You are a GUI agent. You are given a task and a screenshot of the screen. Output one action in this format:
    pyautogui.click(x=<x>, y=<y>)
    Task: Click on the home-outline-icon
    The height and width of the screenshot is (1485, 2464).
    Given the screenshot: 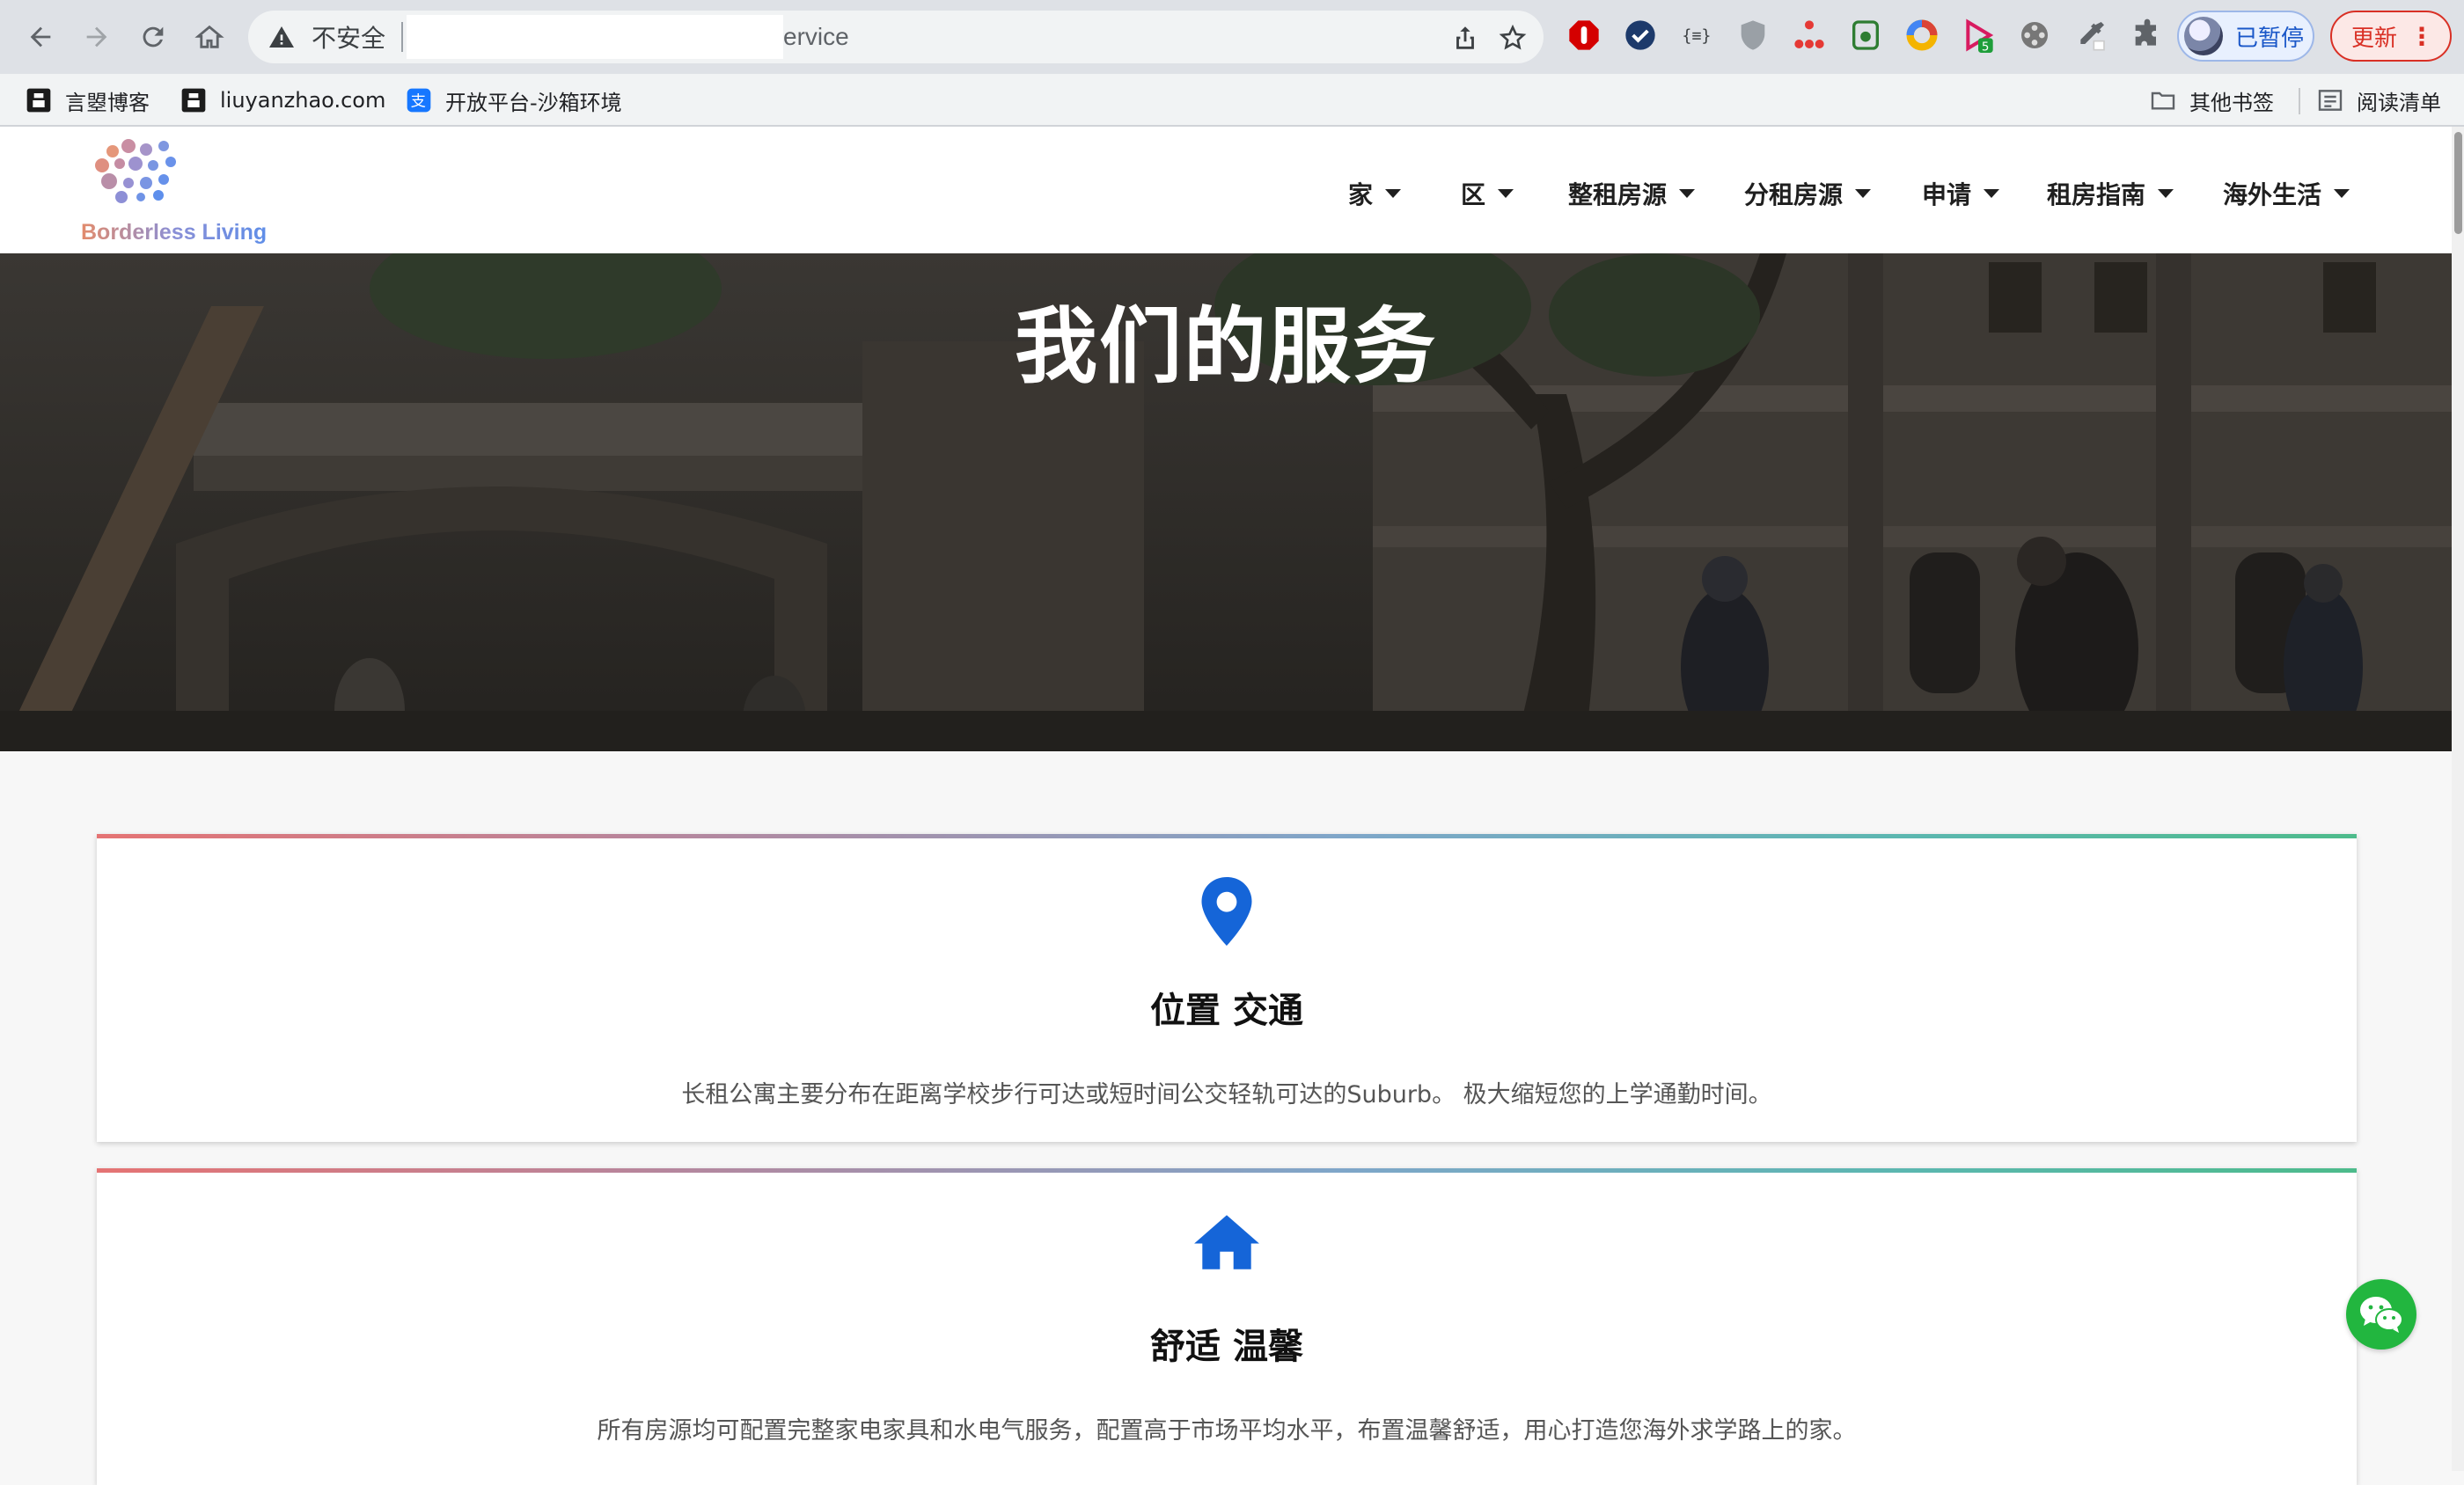 What is the action you would take?
    pyautogui.click(x=209, y=37)
    